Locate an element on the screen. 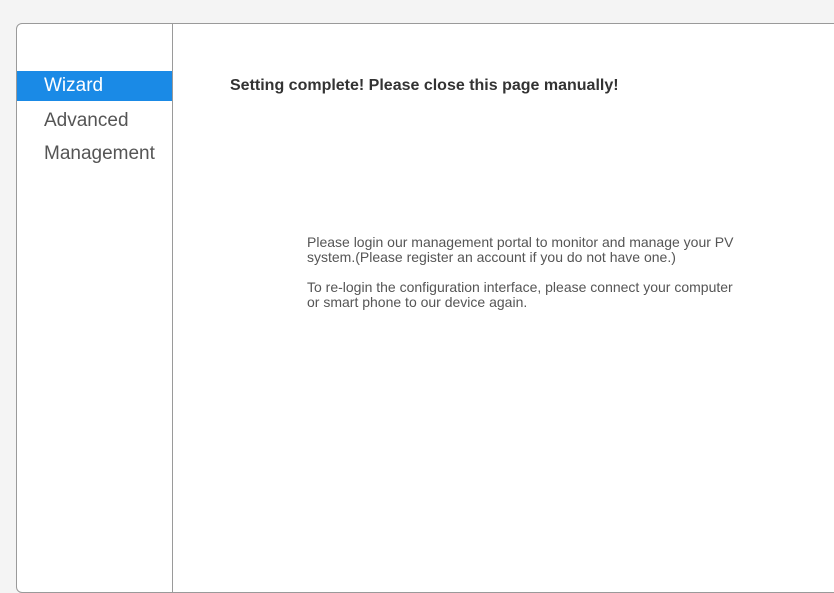 Image resolution: width=834 pixels, height=593 pixels. sidebar-item-wizard: Wizard is located at coordinates (94, 86).